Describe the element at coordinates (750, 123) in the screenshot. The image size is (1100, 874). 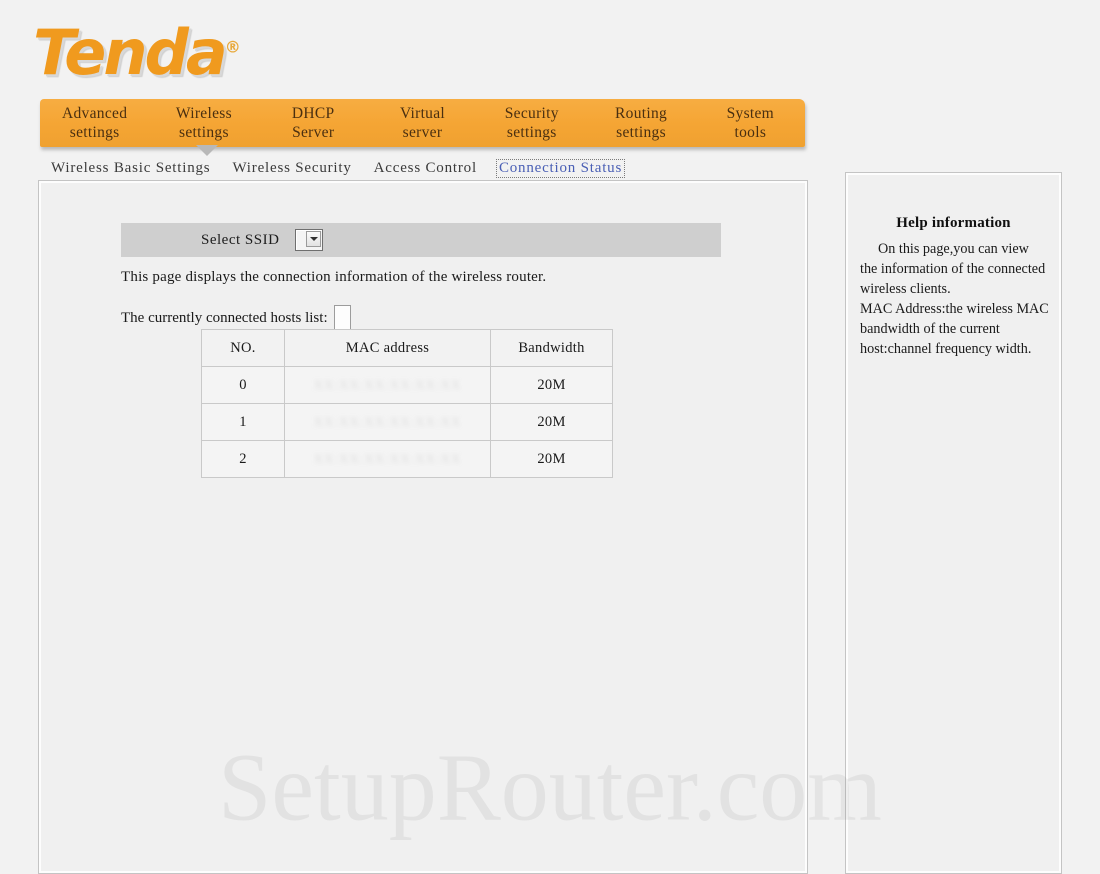
I see `nav-item-system-tools: System tools` at that location.